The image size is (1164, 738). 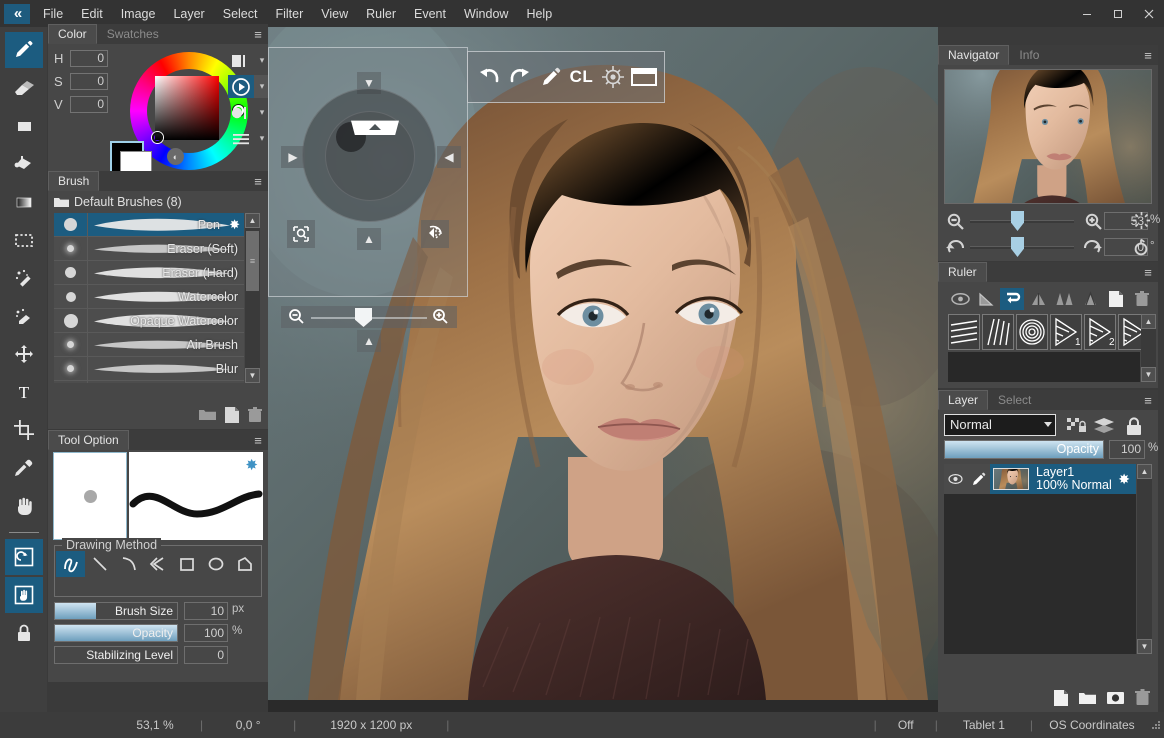 What do you see at coordinates (1024, 449) in the screenshot?
I see `layer-opacity-slider: Opacity` at bounding box center [1024, 449].